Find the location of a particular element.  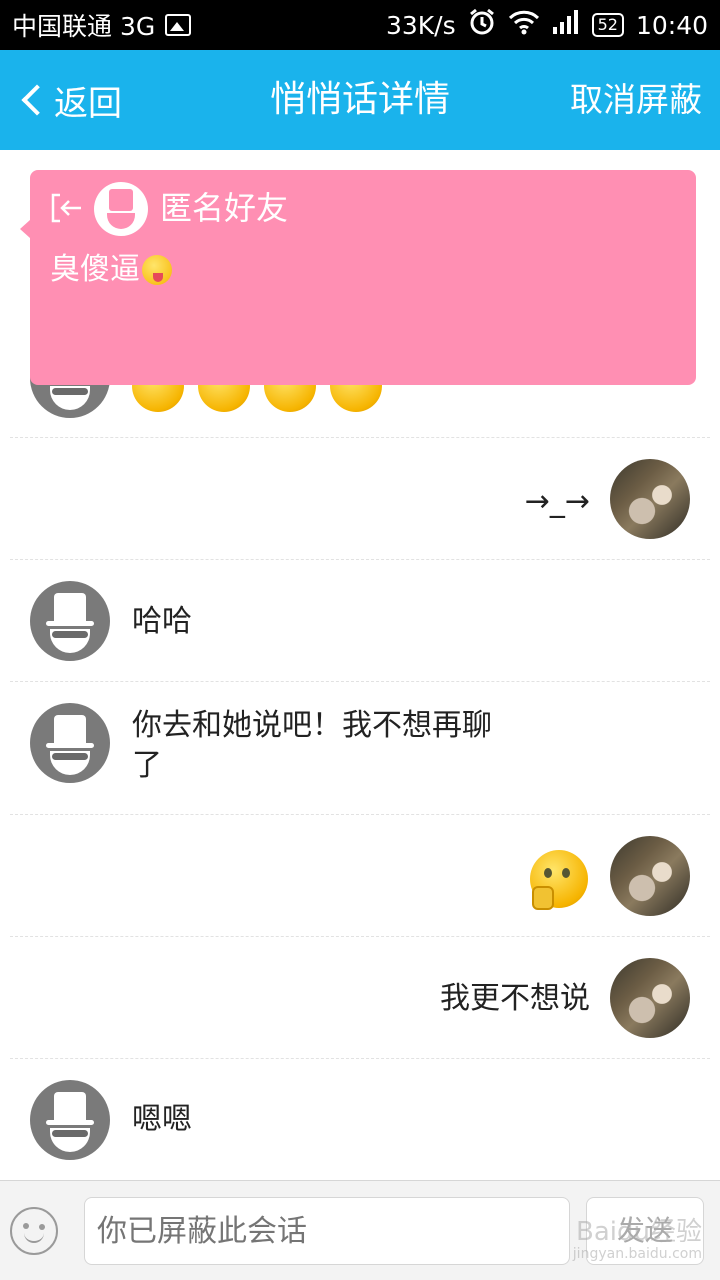

clock: 10:40 is located at coordinates (671, 25).